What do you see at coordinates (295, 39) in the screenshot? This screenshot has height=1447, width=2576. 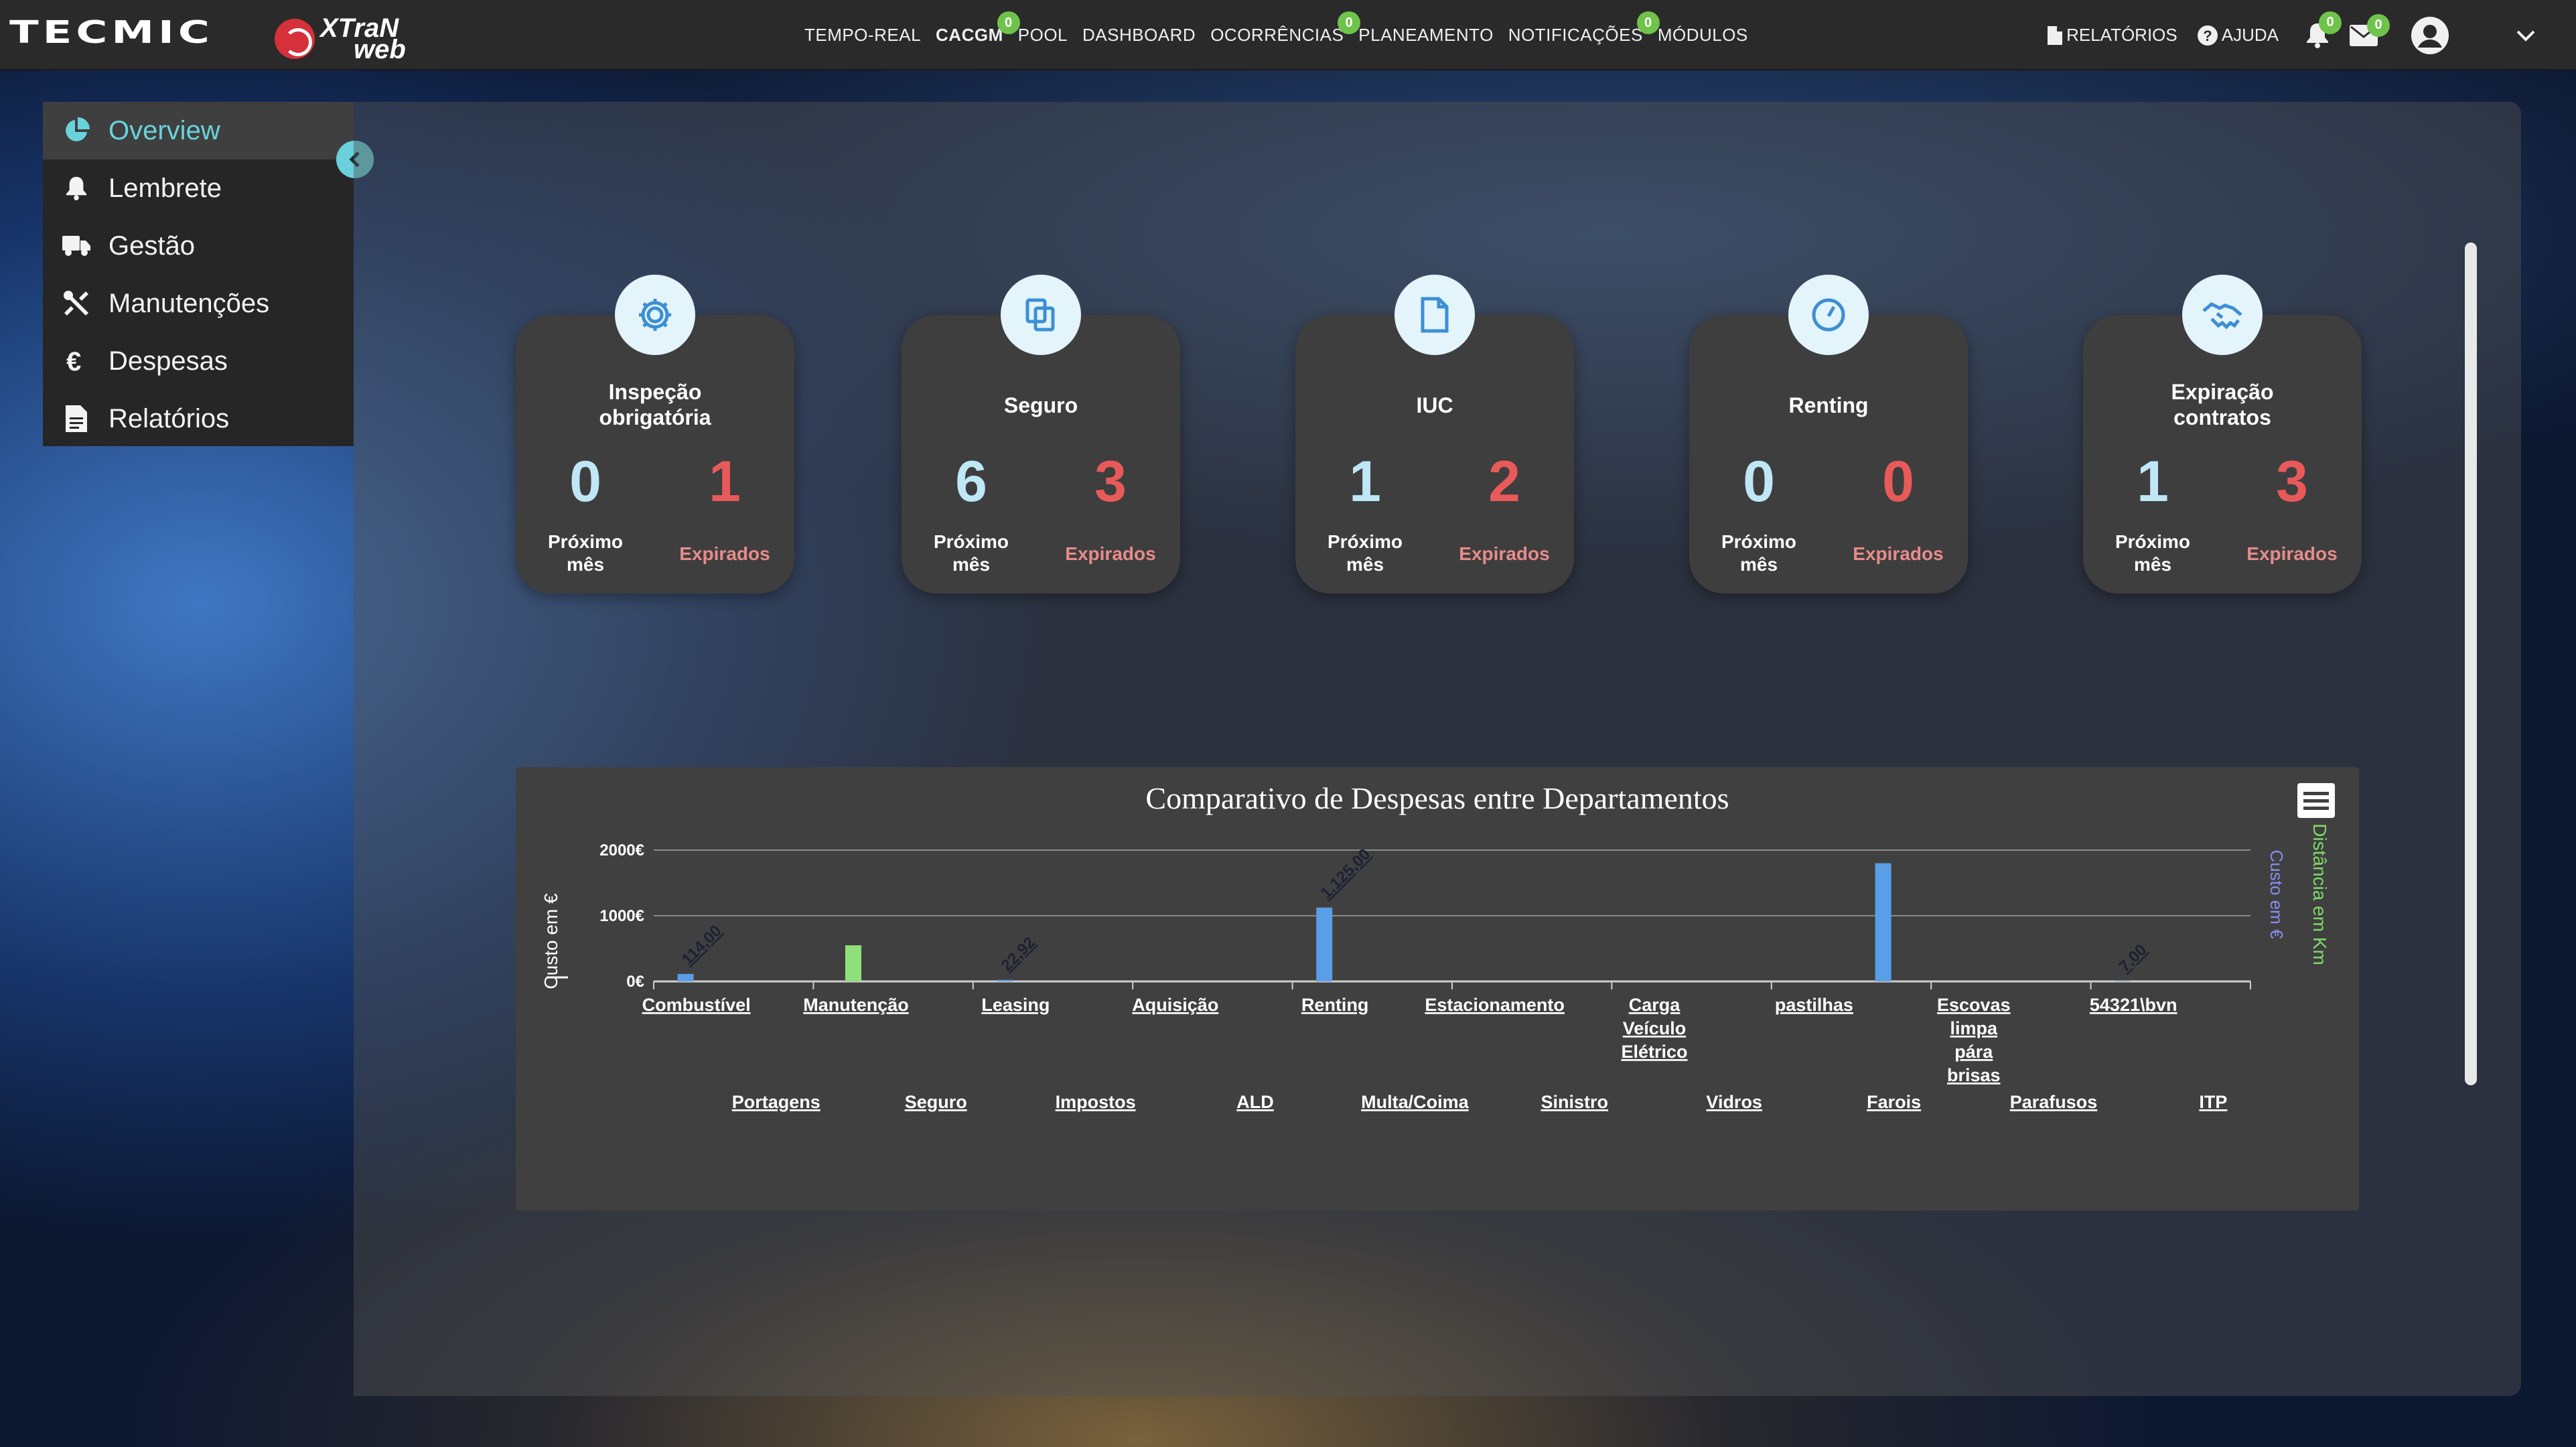 I see `xtranweb-logo-icon` at bounding box center [295, 39].